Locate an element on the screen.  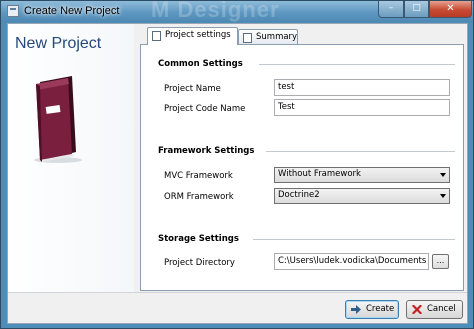
mvc-framework-select: Without Framework is located at coordinates (362, 175).